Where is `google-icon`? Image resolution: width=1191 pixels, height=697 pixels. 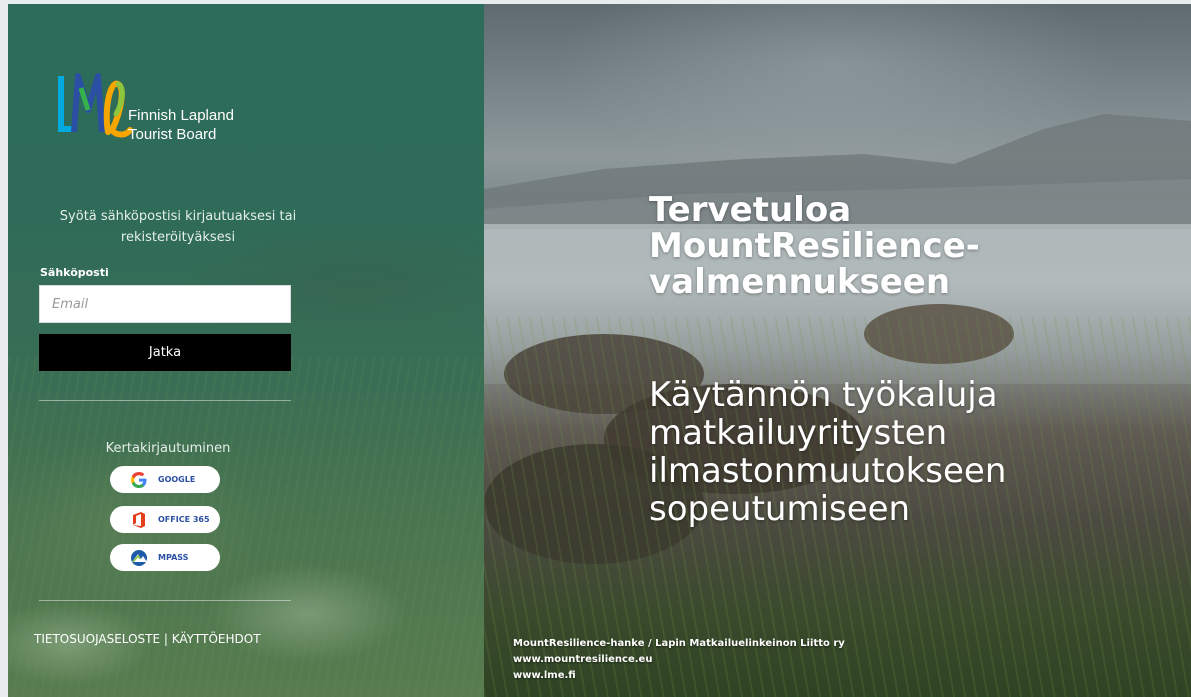 google-icon is located at coordinates (139, 480).